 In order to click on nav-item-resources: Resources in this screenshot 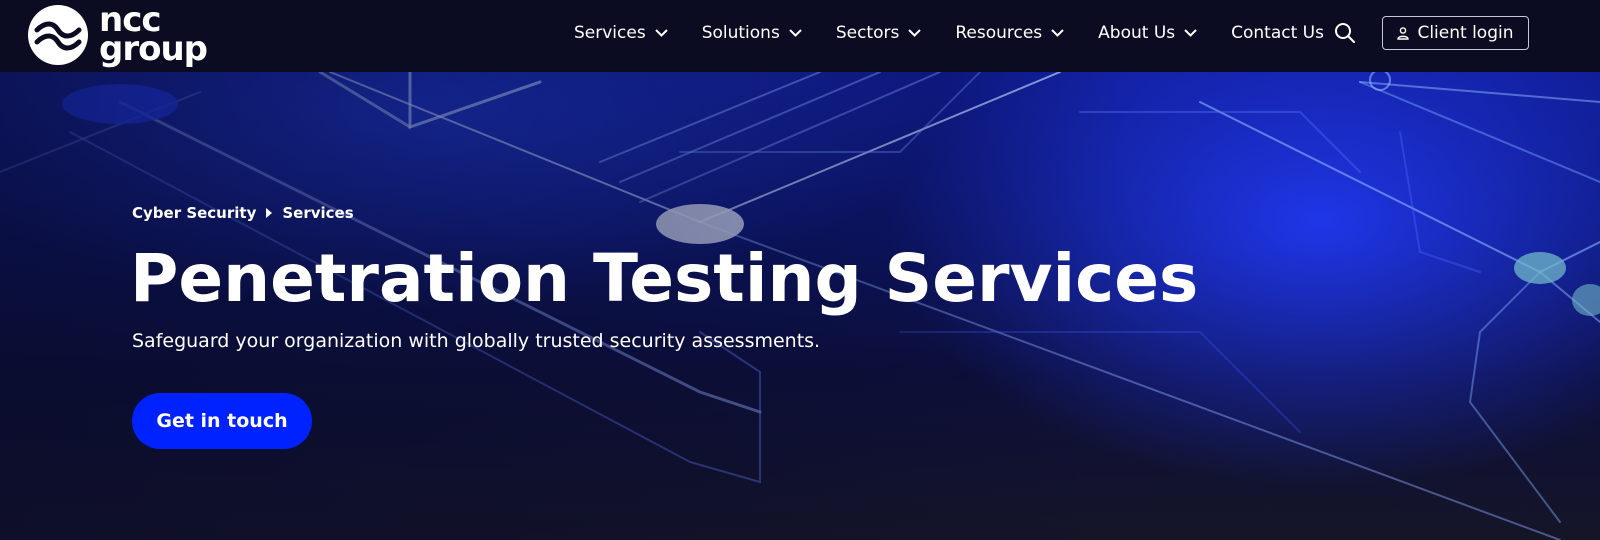, I will do `click(1009, 33)`.